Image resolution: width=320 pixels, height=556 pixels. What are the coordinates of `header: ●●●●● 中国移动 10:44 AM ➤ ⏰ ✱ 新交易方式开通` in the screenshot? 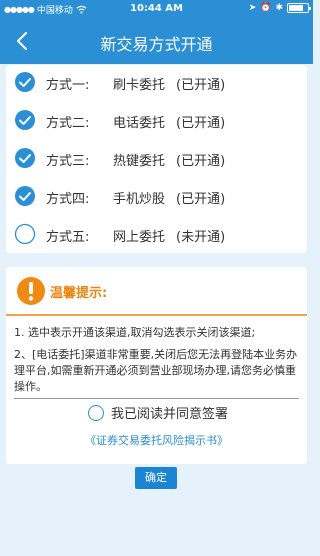 It's located at (156, 32).